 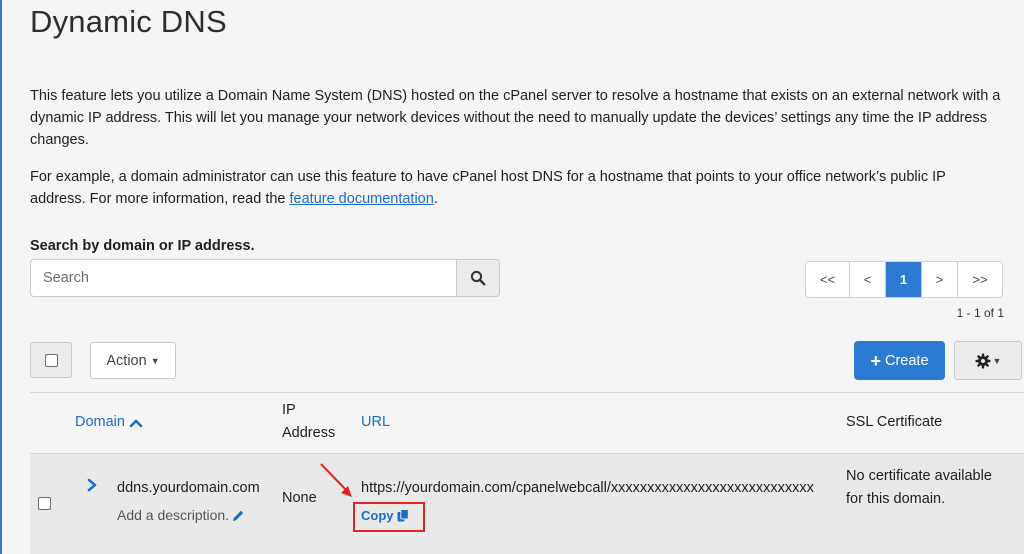 What do you see at coordinates (980, 313) in the screenshot?
I see `result-count: 1 - 1 of 1` at bounding box center [980, 313].